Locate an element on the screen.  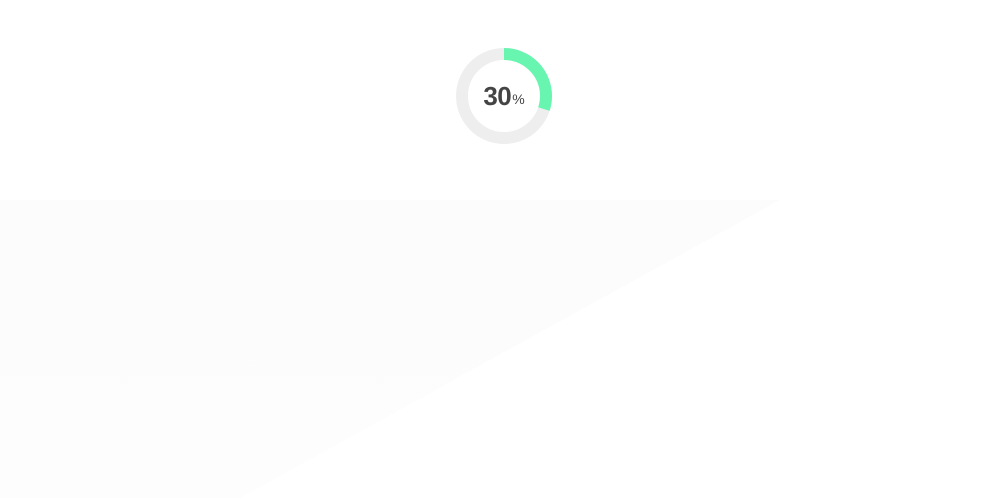
progress-label: 30 % is located at coordinates (504, 96).